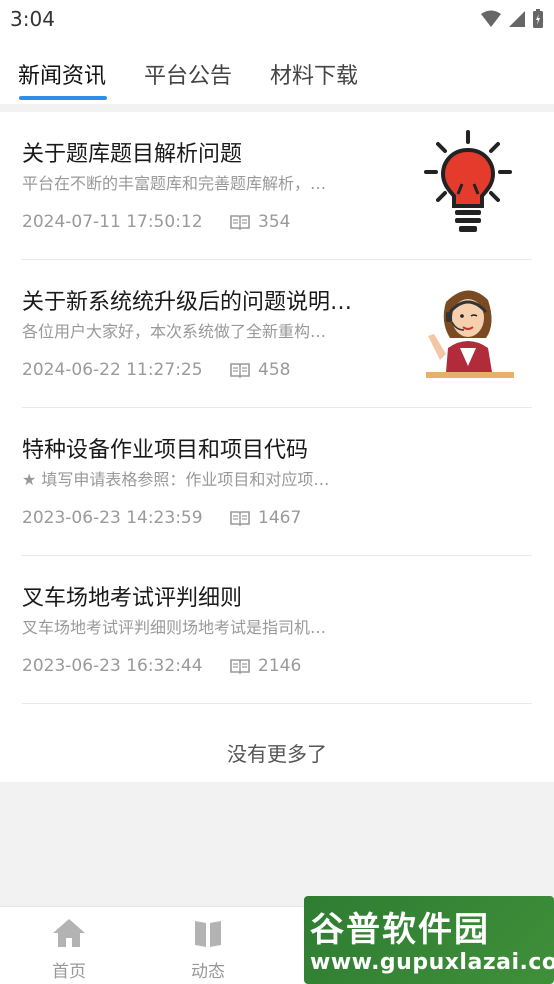 This screenshot has height=984, width=554. What do you see at coordinates (188, 74) in the screenshot?
I see `tab-announcements: 平台公告` at bounding box center [188, 74].